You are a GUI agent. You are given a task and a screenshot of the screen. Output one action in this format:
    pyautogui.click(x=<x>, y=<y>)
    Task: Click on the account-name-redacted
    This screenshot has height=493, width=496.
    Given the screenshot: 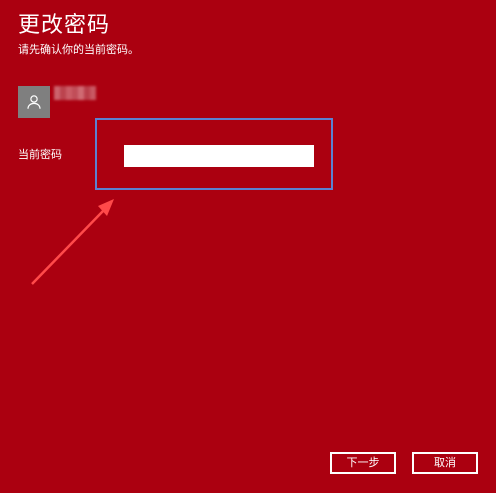 What is the action you would take?
    pyautogui.click(x=75, y=93)
    